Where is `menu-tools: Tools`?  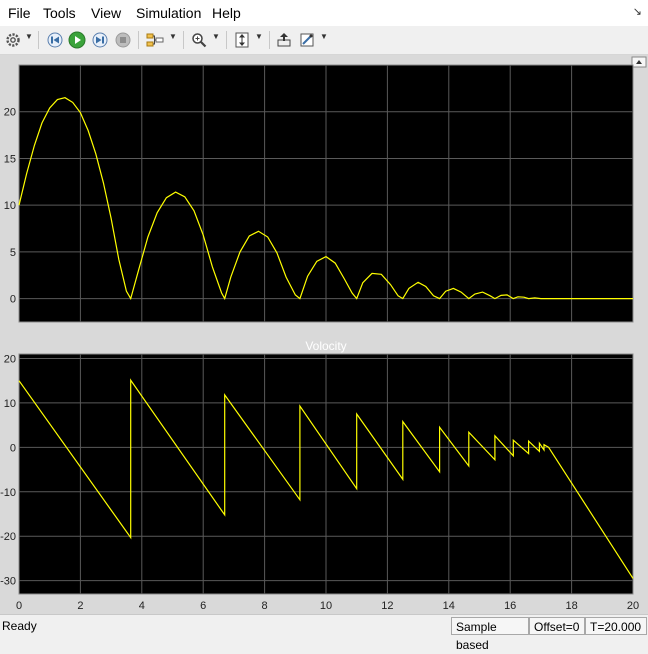 menu-tools: Tools is located at coordinates (59, 13).